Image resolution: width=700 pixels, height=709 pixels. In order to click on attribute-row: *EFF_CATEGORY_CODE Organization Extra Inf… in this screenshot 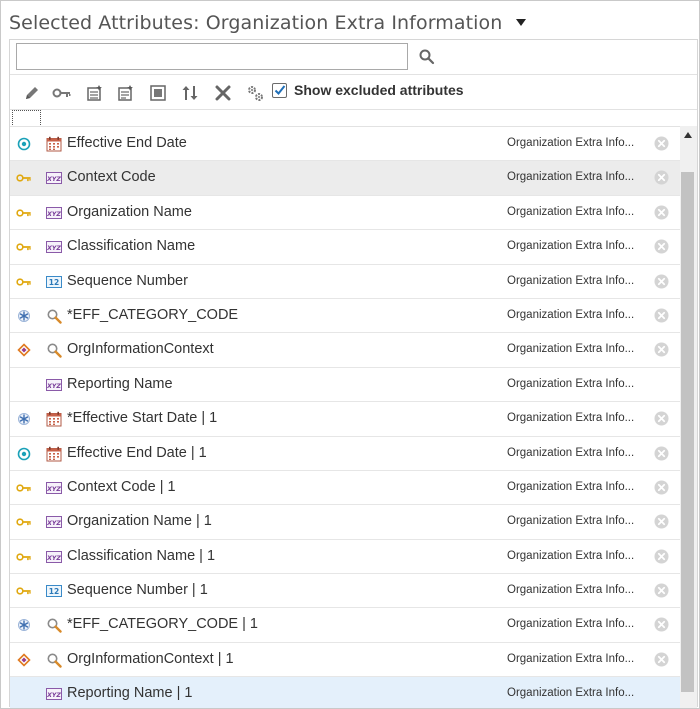, I will do `click(345, 316)`.